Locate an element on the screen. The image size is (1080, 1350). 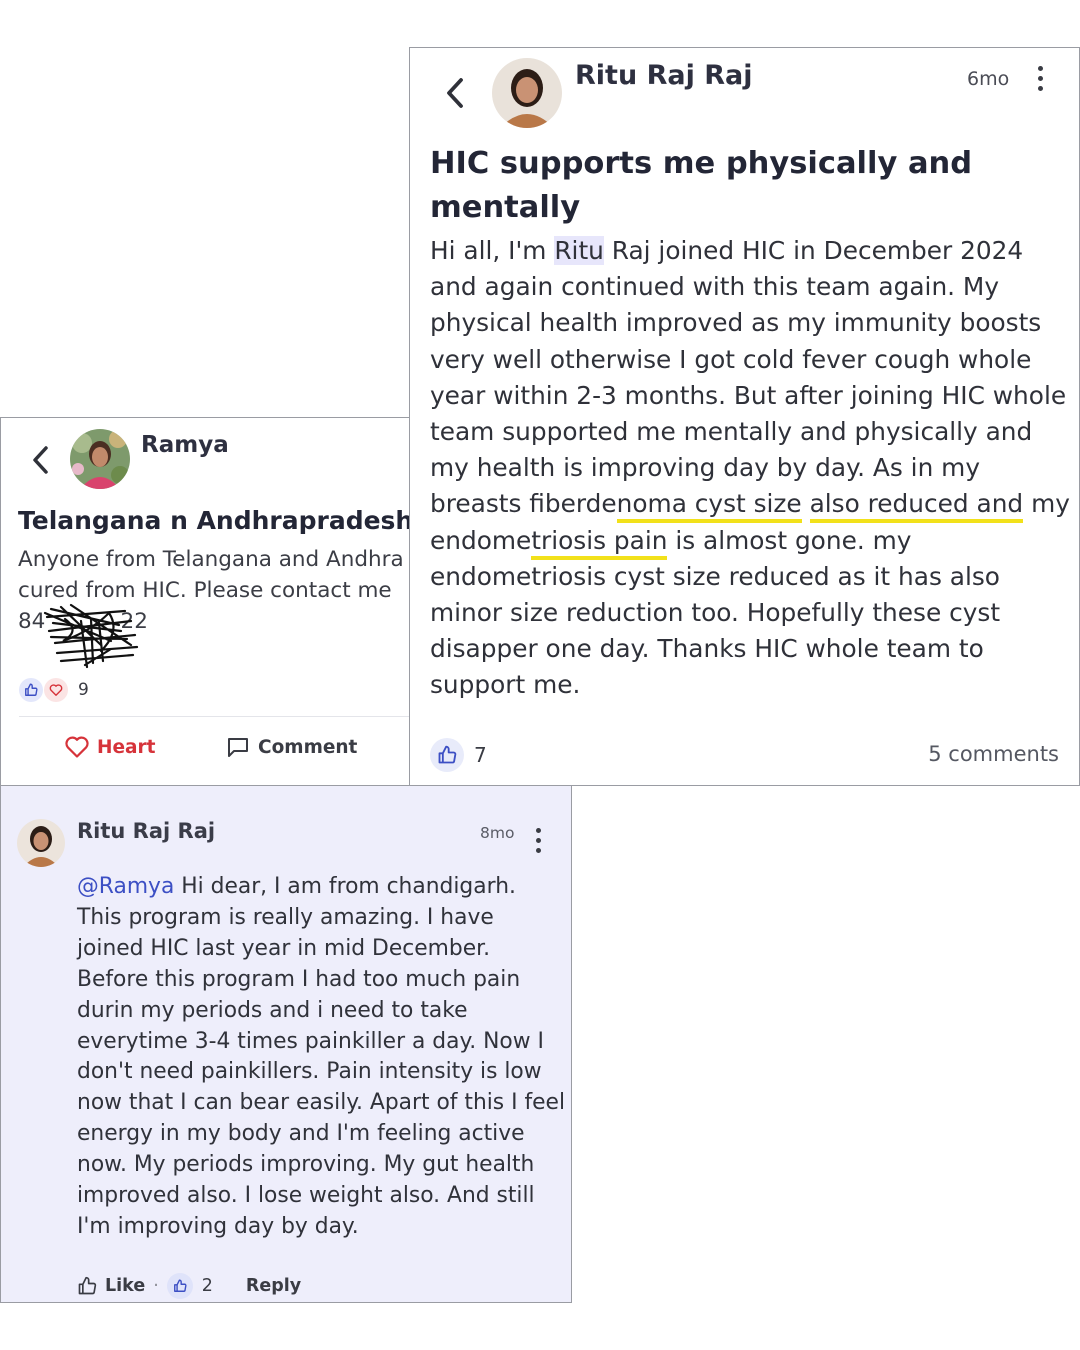
like-button: Like is located at coordinates (111, 1286).